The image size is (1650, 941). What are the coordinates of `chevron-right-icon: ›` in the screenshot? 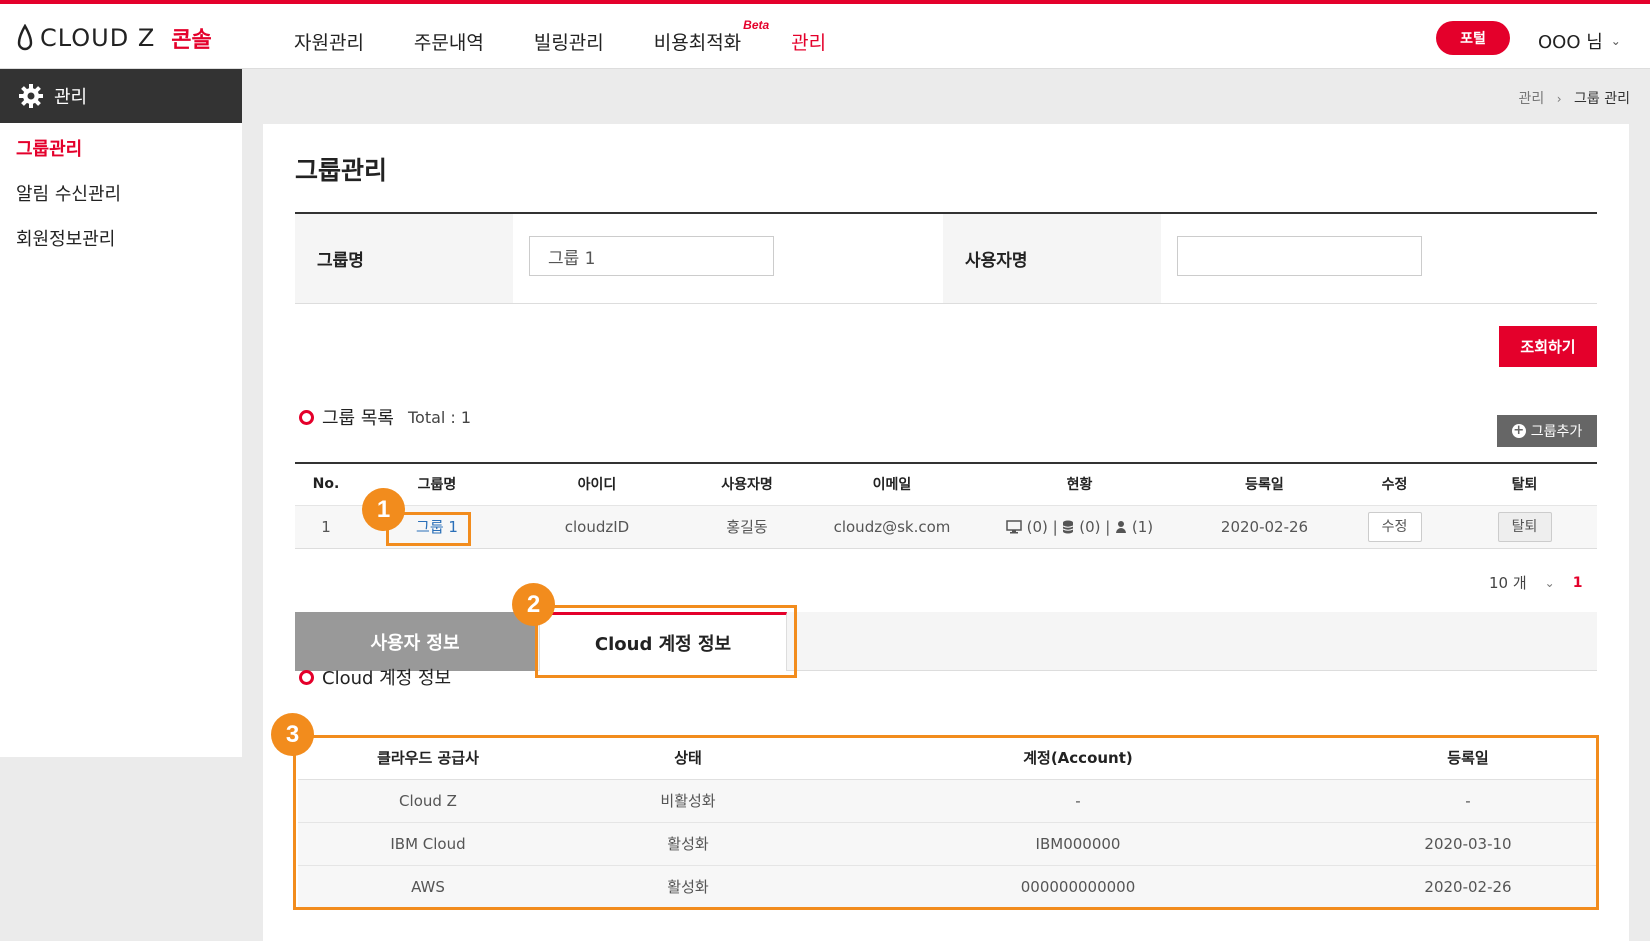 It's located at (1559, 99).